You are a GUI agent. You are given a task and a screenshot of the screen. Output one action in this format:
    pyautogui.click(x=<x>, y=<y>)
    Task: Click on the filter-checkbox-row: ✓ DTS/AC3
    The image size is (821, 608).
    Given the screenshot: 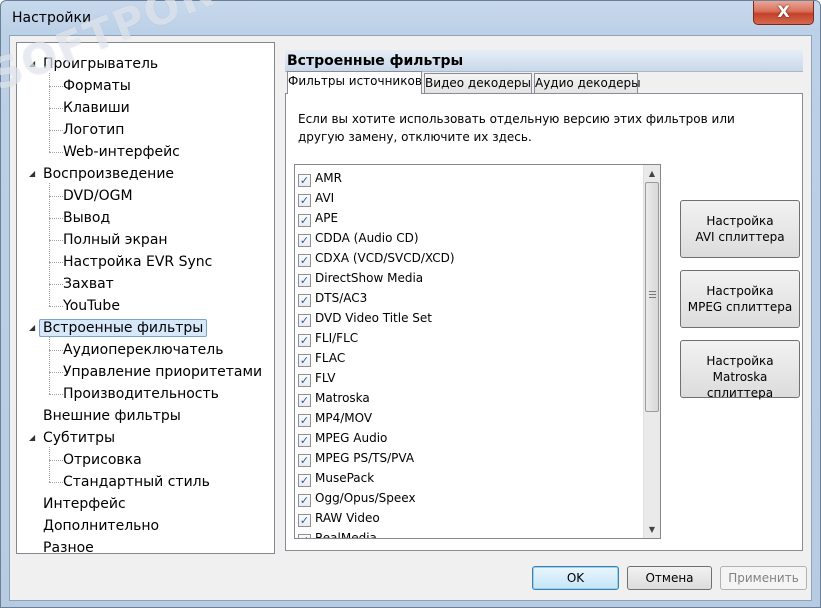 What is the action you would take?
    pyautogui.click(x=332, y=298)
    